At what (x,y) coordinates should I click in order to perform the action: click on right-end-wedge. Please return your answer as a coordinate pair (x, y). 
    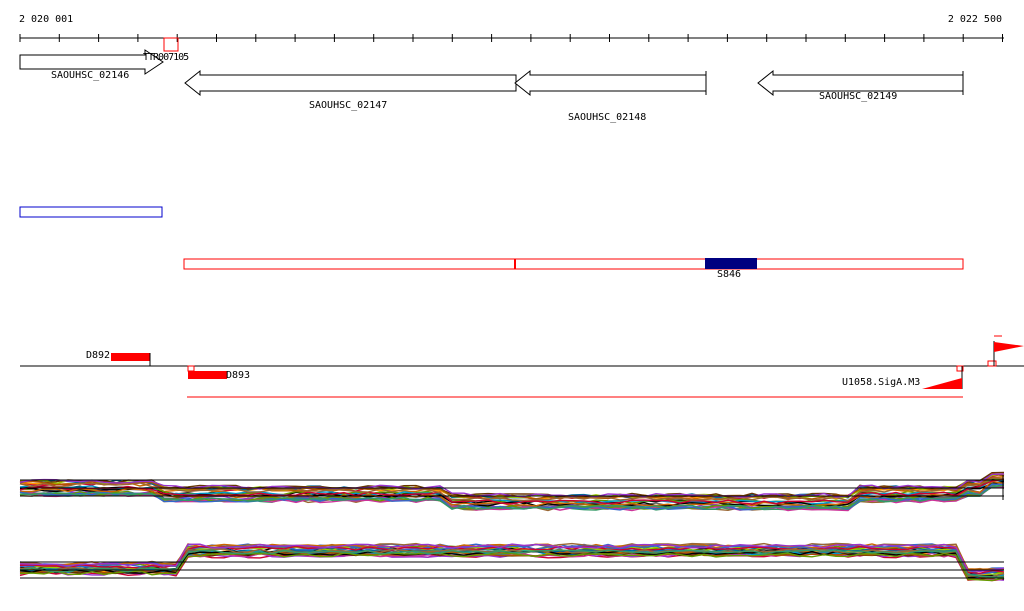
    Looking at the image, I should click on (1009, 347).